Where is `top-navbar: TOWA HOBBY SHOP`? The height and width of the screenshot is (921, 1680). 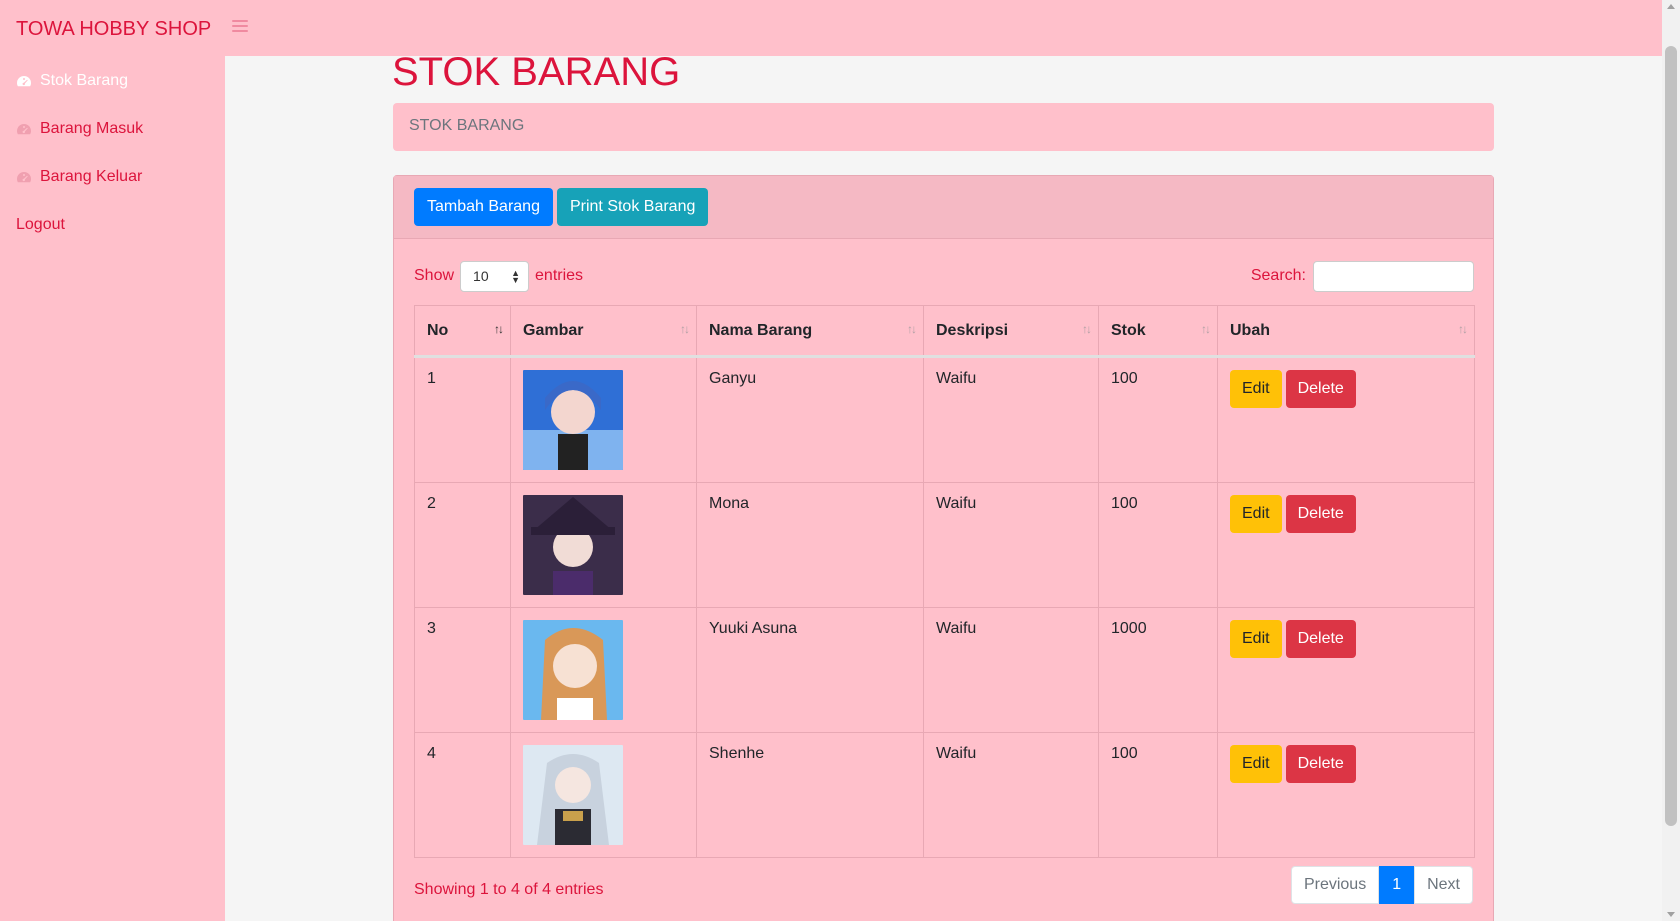 top-navbar: TOWA HOBBY SHOP is located at coordinates (831, 28).